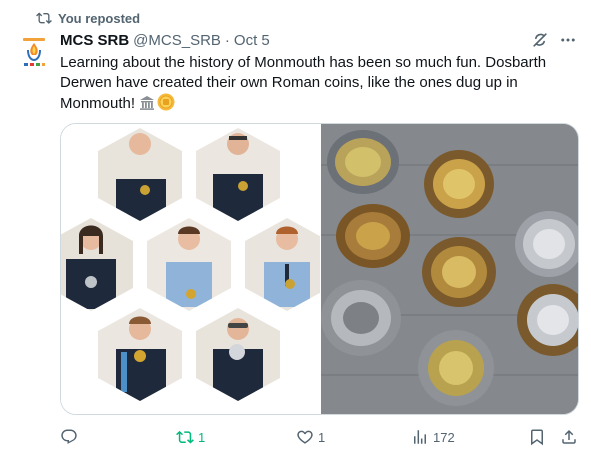  I want to click on views-icon, so click(420, 437).